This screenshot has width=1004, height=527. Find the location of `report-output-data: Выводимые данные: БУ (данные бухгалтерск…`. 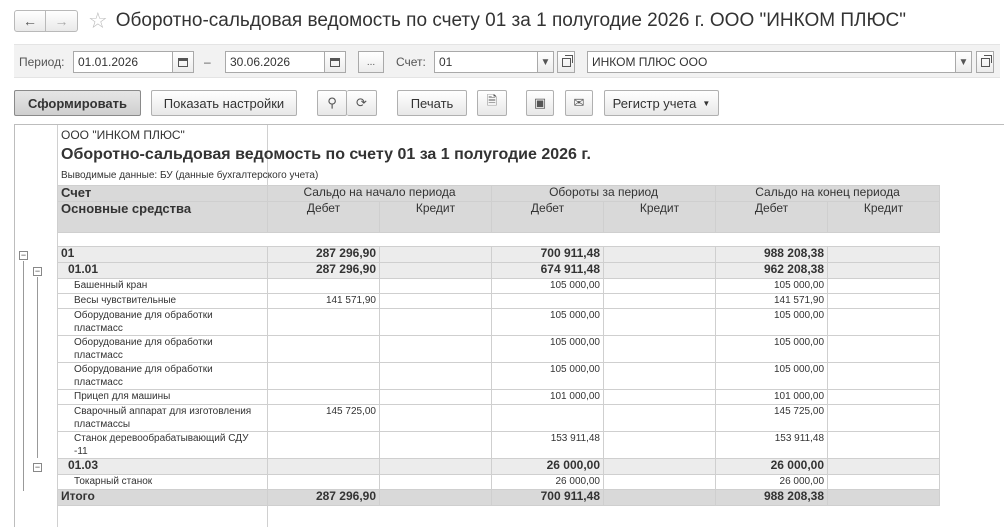

report-output-data: Выводимые данные: БУ (данные бухгалтерск… is located at coordinates (190, 175).